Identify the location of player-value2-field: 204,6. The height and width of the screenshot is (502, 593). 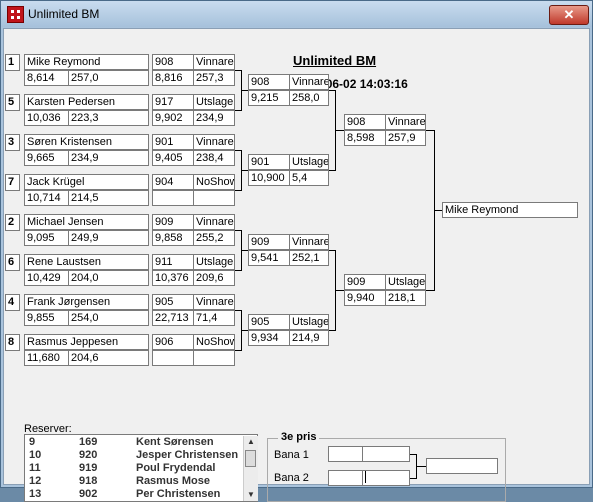
(108, 358).